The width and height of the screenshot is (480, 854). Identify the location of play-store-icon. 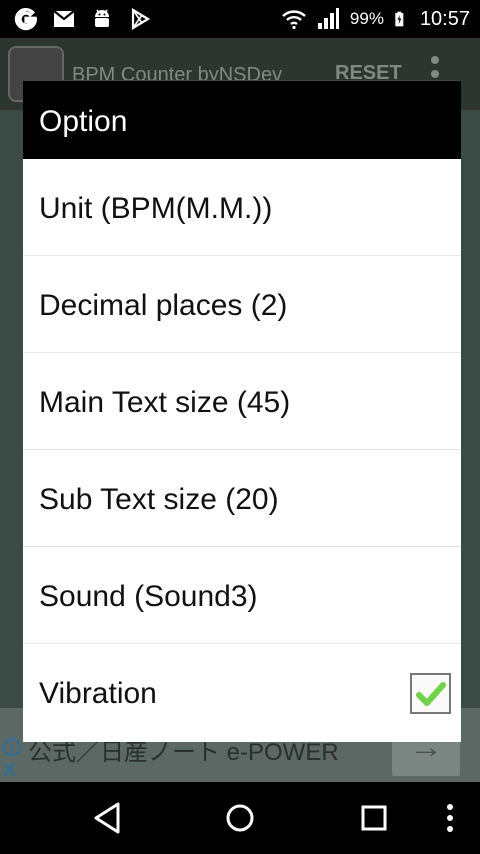
(141, 19).